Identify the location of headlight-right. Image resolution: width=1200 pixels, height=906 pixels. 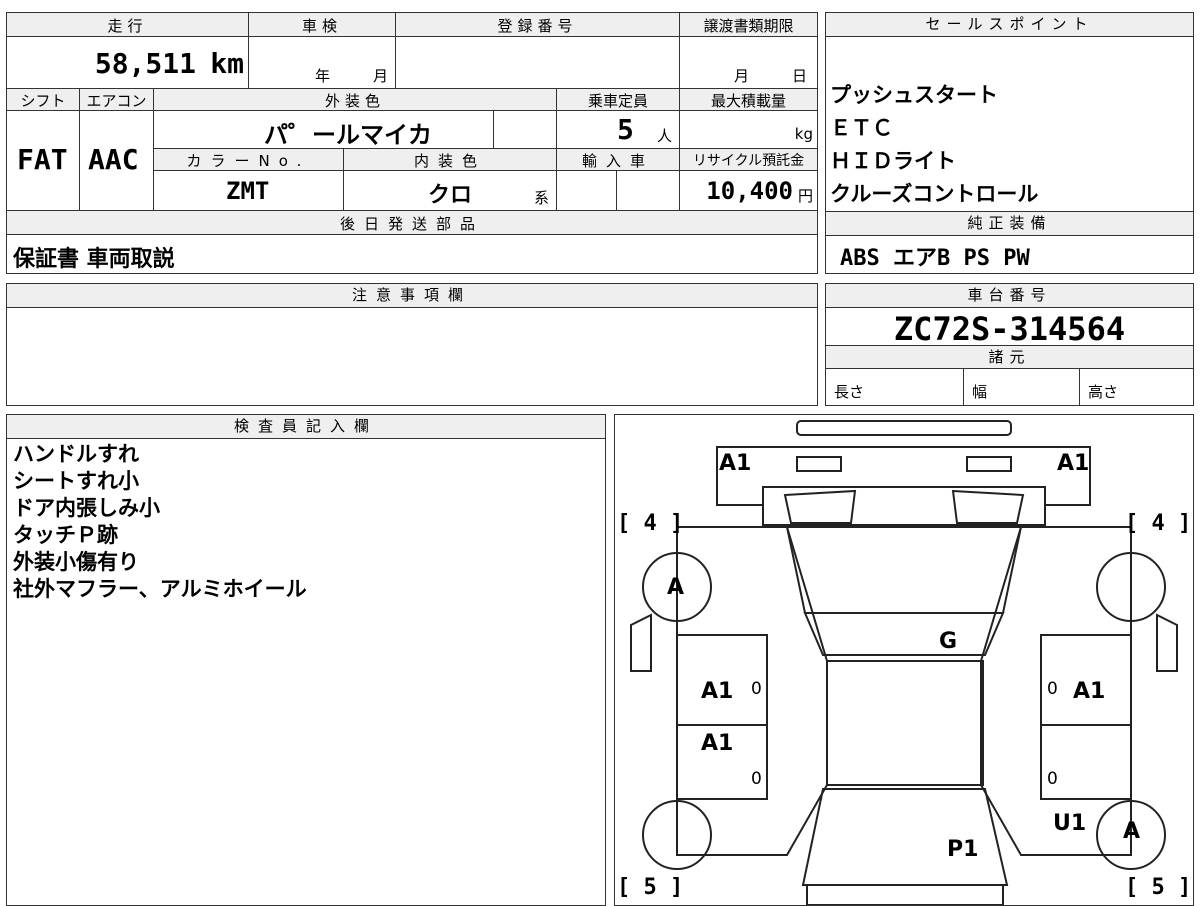
(989, 464).